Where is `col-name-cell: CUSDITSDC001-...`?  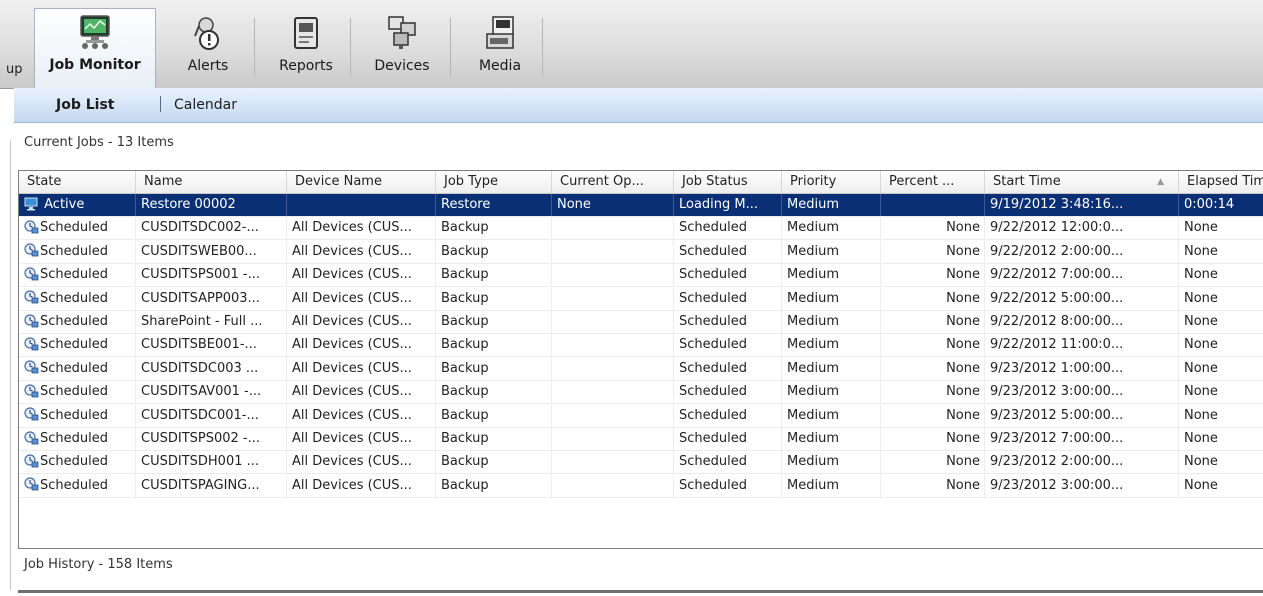 col-name-cell: CUSDITSDC001-... is located at coordinates (211, 415).